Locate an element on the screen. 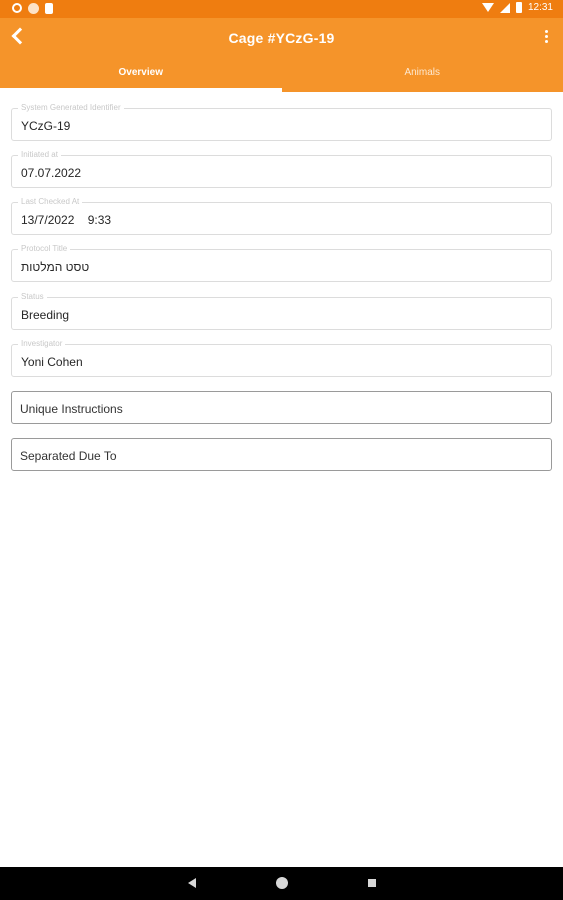 Image resolution: width=563 pixels, height=900 pixels. field-last-checked-at: Last Checked At 13/7/2022 9:33 is located at coordinates (281, 216).